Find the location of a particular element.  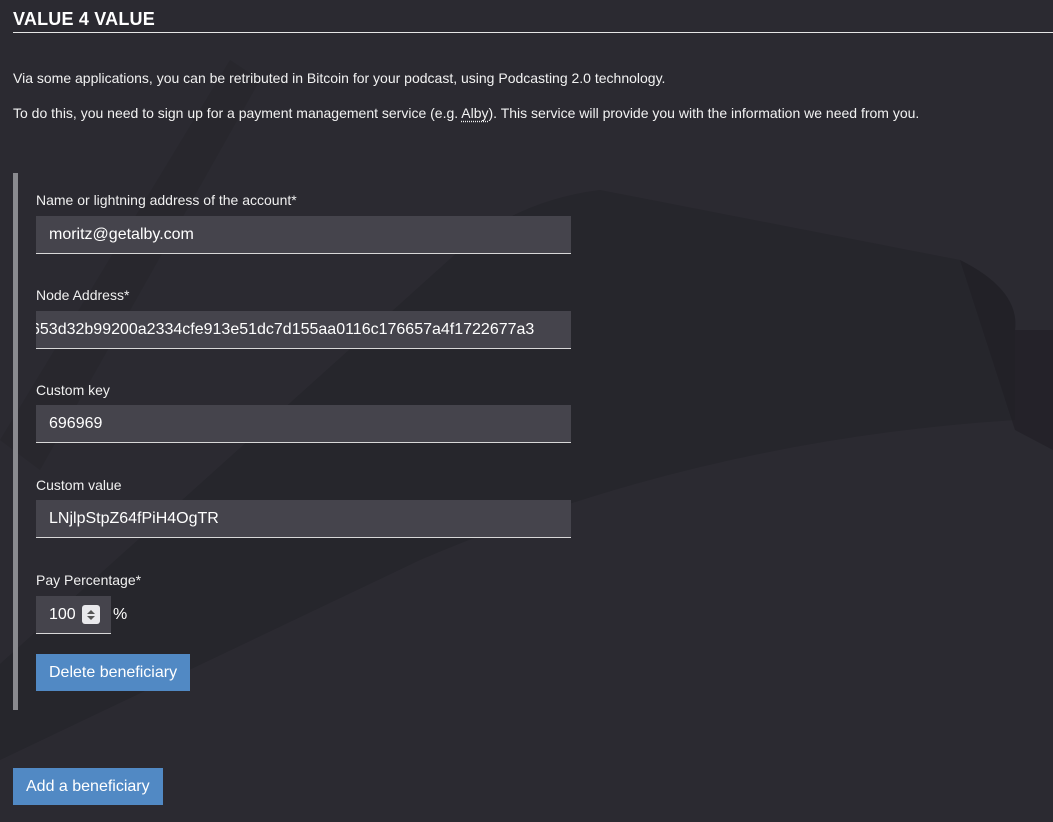

number-spinner is located at coordinates (91, 614).